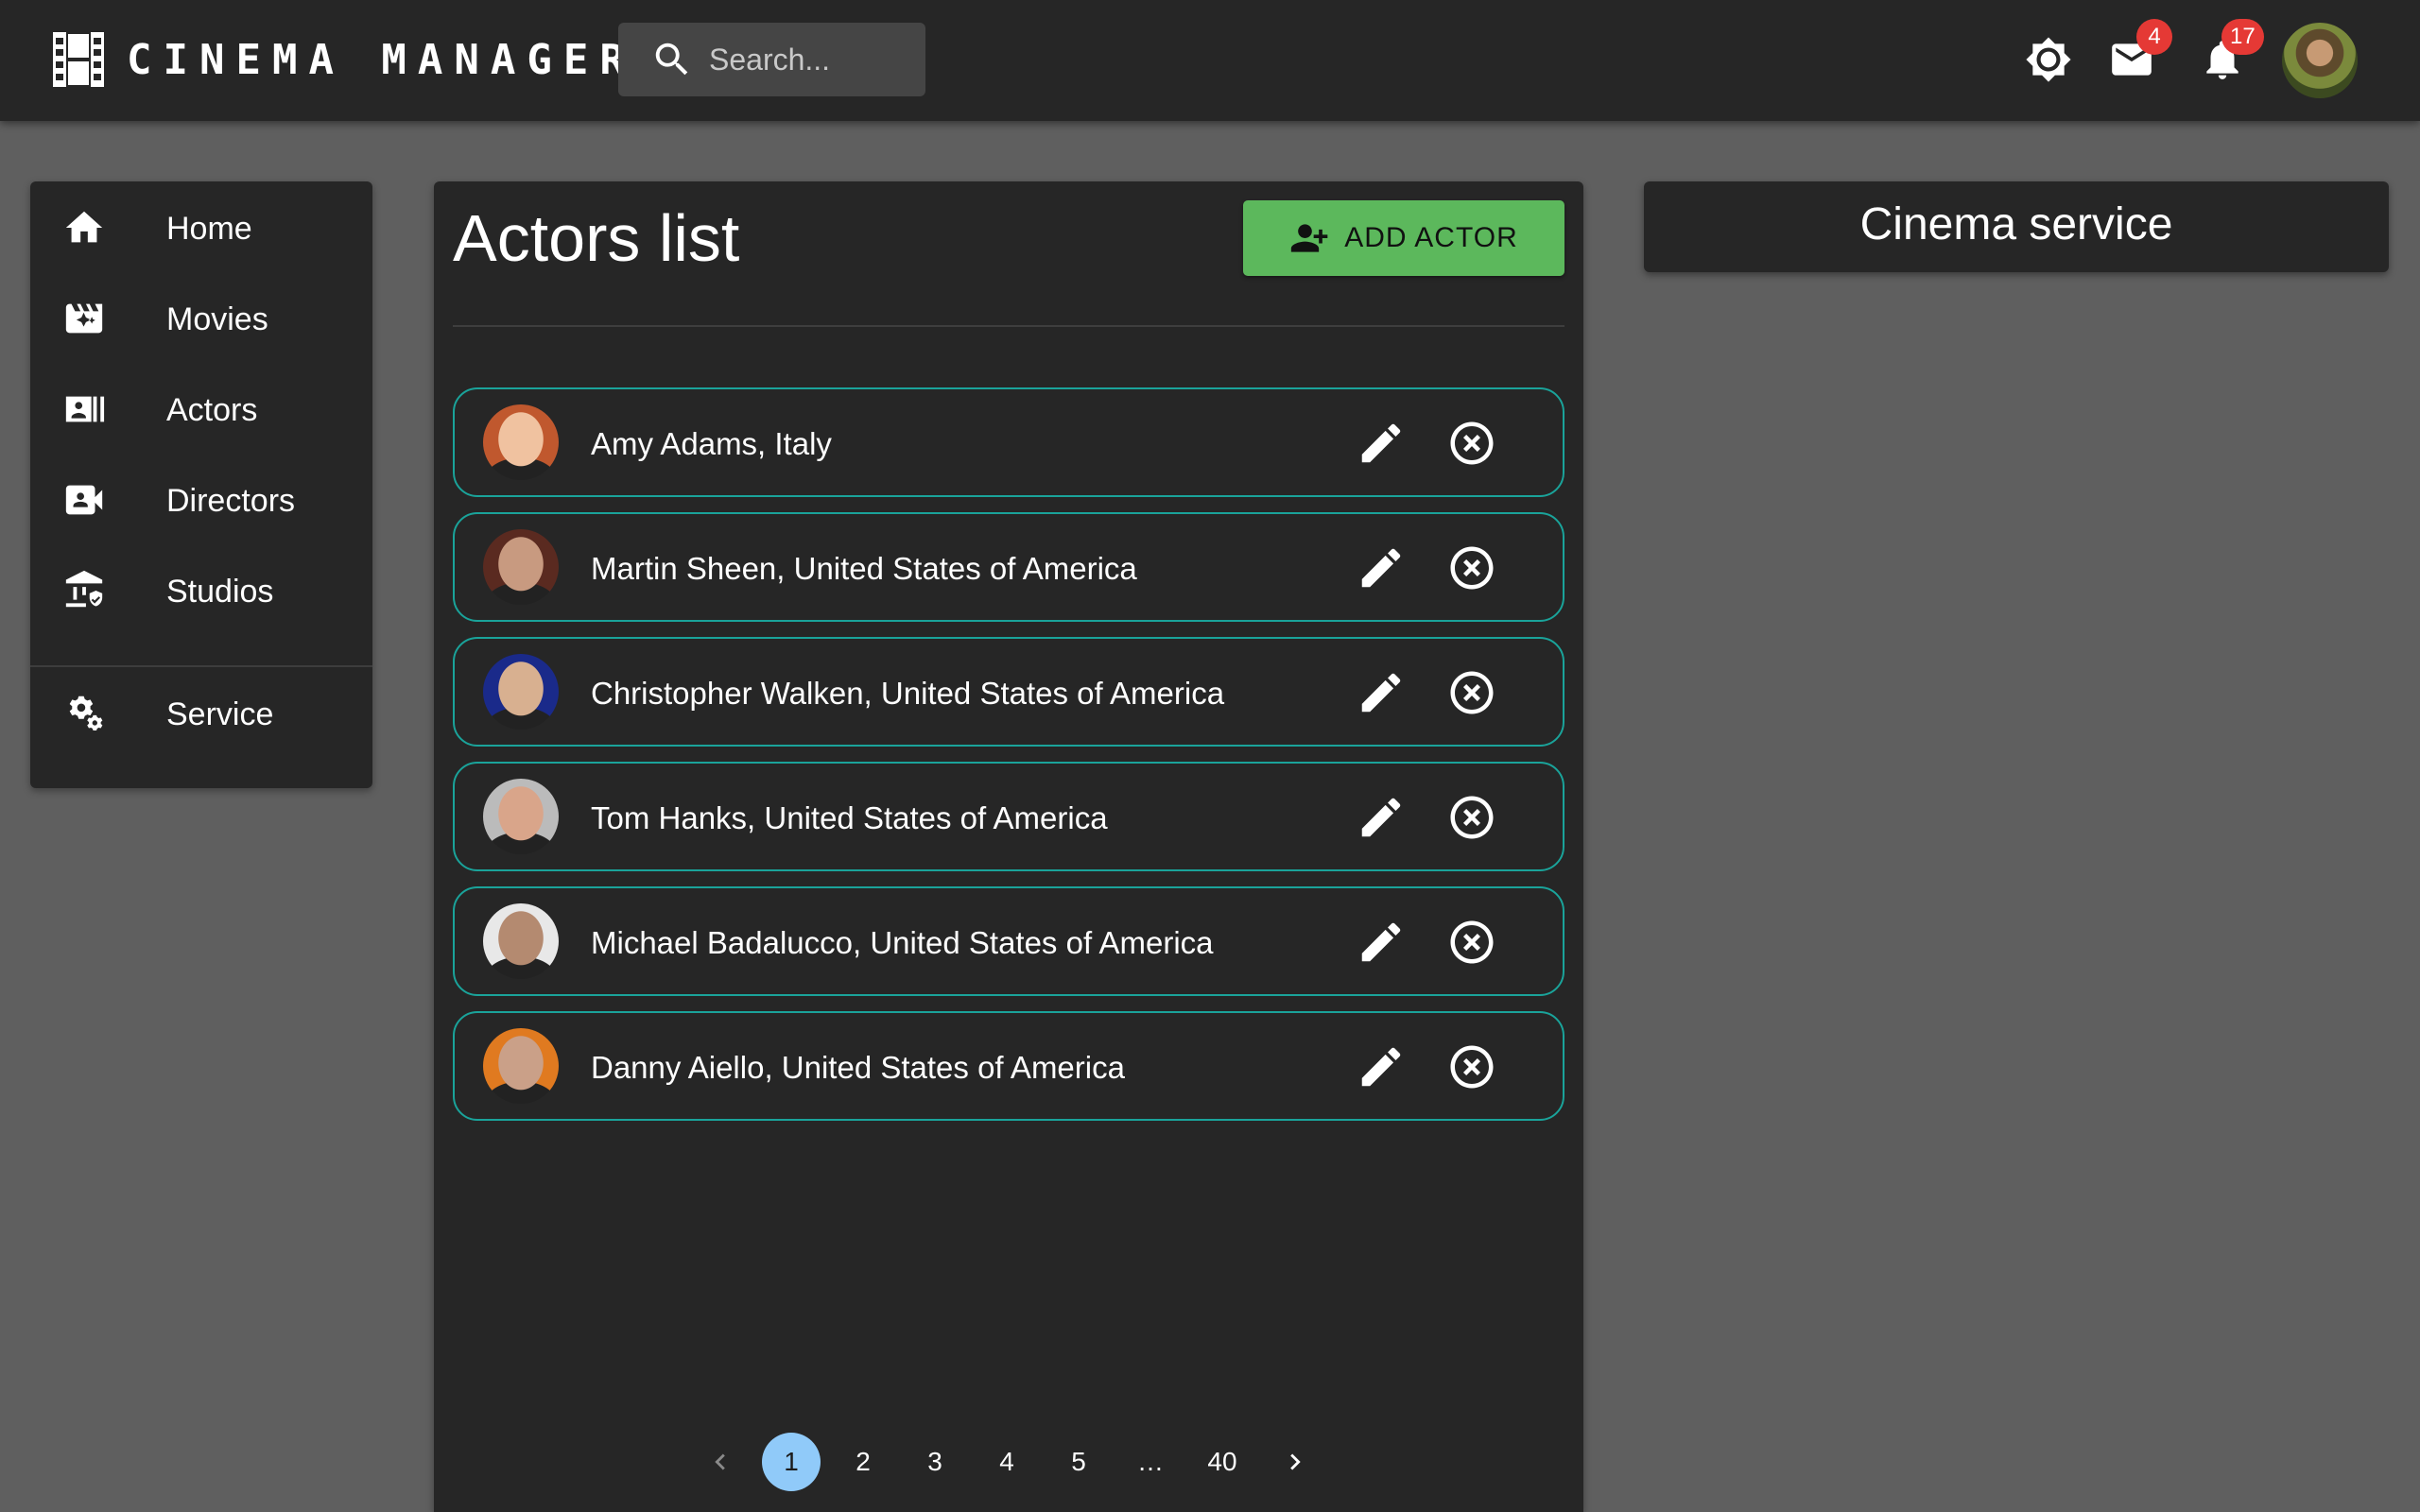 The width and height of the screenshot is (2420, 1512). What do you see at coordinates (86, 713) in the screenshot?
I see `service-icon` at bounding box center [86, 713].